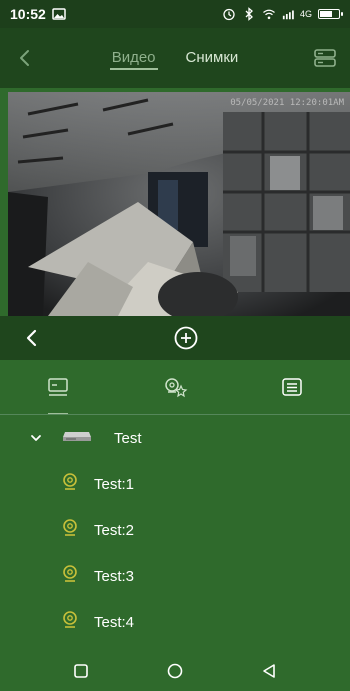 This screenshot has width=350, height=691. Describe the element at coordinates (249, 14) in the screenshot. I see `bluetooth-icon` at that location.